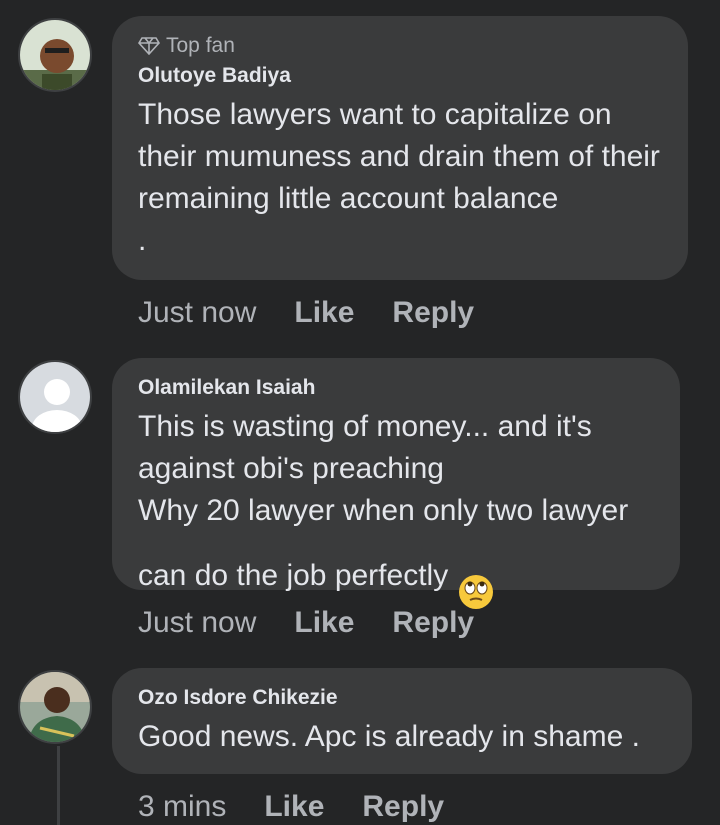 This screenshot has height=825, width=720. I want to click on default-avatar-icon, so click(55, 397).